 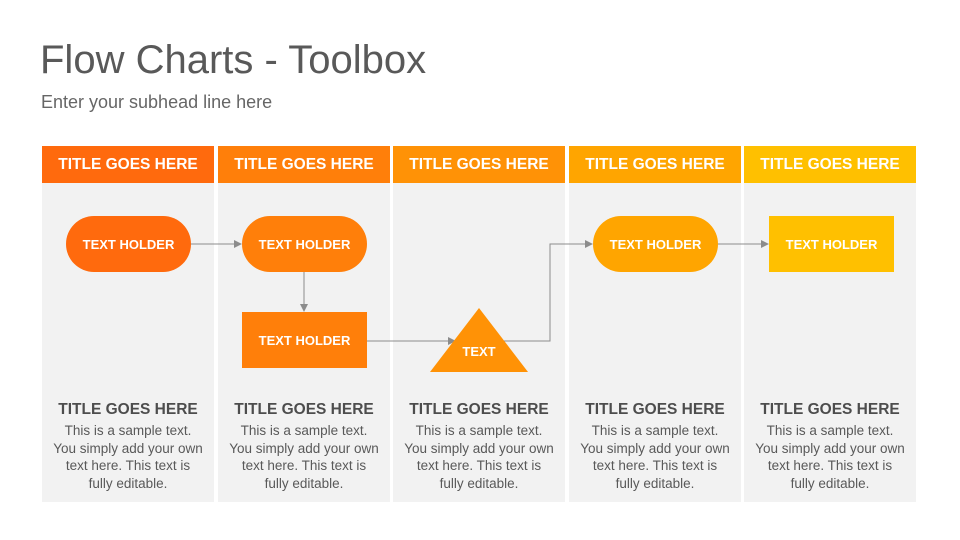 What do you see at coordinates (479, 351) in the screenshot?
I see `decision-label: TEXT` at bounding box center [479, 351].